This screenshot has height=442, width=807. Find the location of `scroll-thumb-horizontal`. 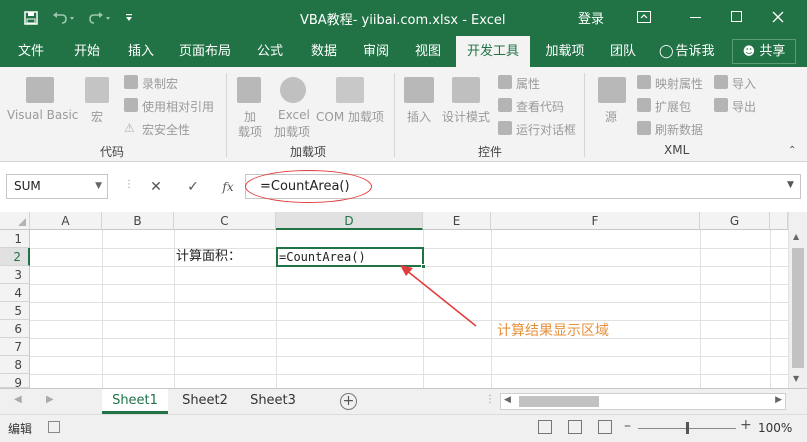

scroll-thumb-horizontal is located at coordinates (559, 401).